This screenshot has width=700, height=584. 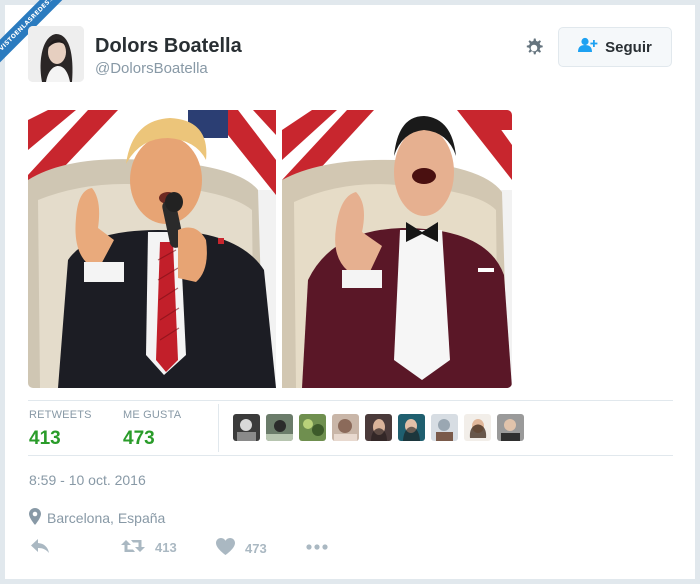 What do you see at coordinates (225, 548) in the screenshot?
I see `heart-icon` at bounding box center [225, 548].